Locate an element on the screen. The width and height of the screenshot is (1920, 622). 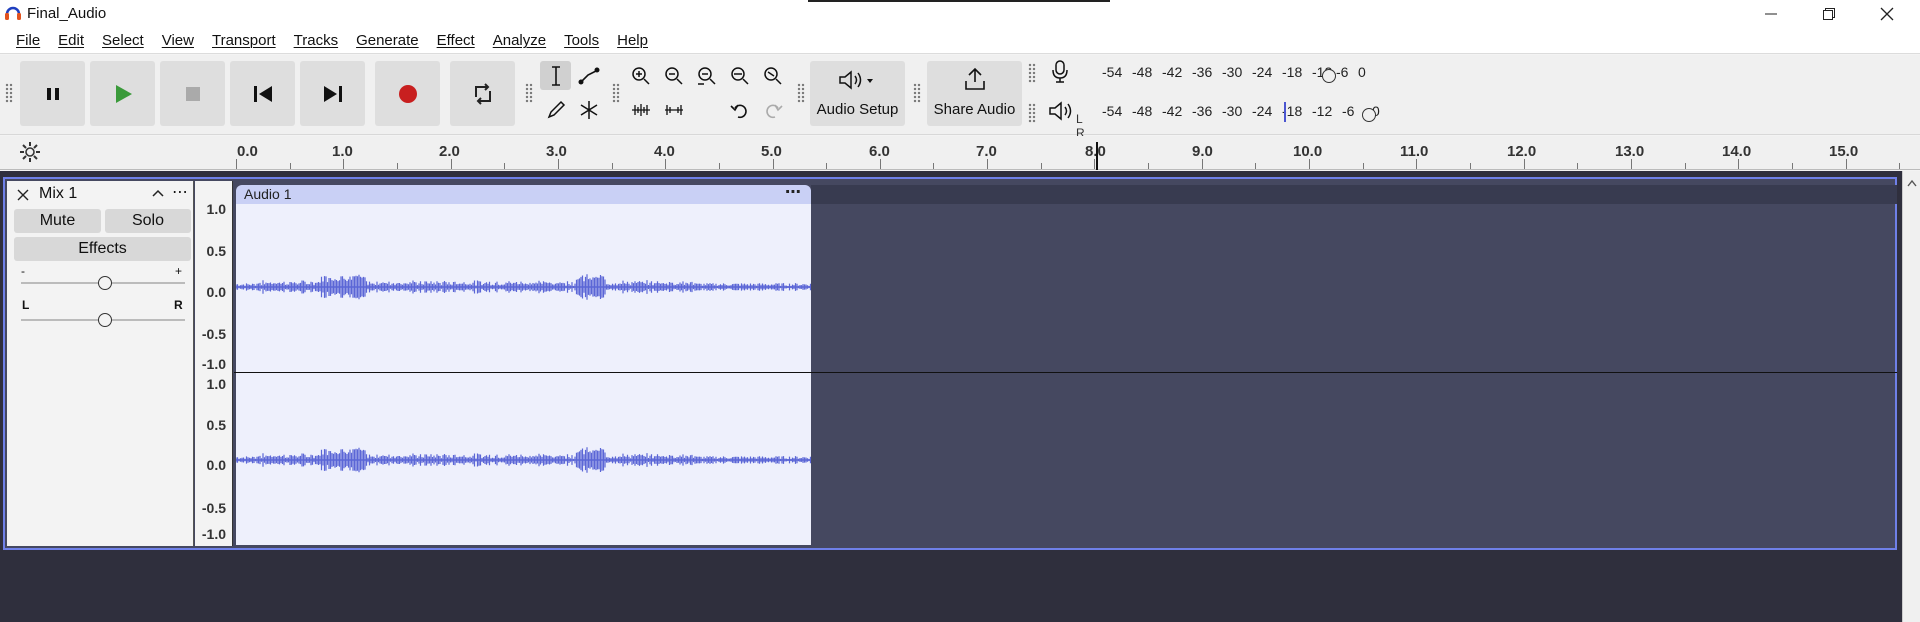
menu-select: Select is located at coordinates (123, 40).